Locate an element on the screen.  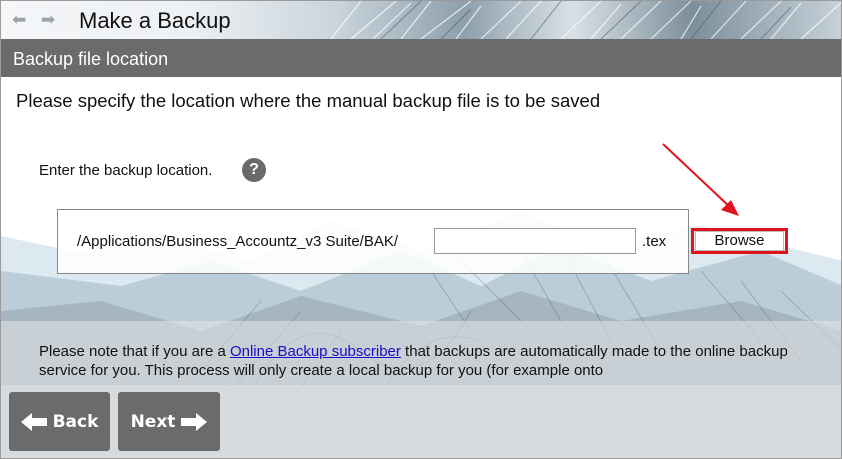
file-extension-label: .tex is located at coordinates (654, 241).